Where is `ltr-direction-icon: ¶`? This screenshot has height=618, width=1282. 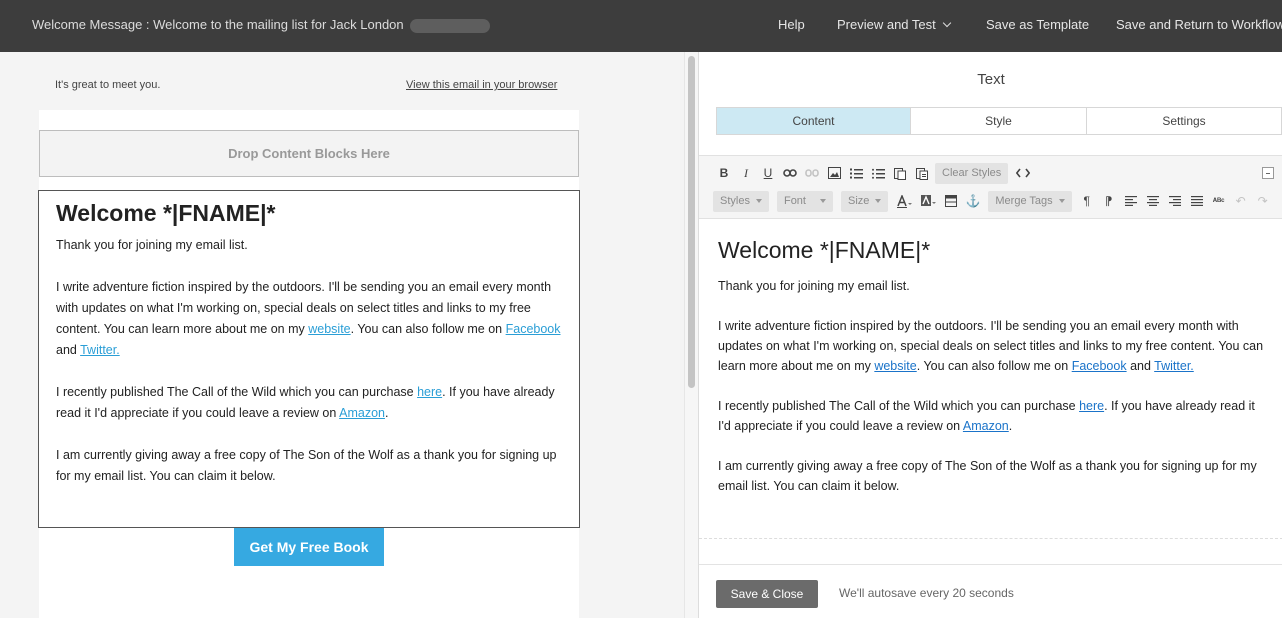 ltr-direction-icon: ¶ is located at coordinates (1087, 201).